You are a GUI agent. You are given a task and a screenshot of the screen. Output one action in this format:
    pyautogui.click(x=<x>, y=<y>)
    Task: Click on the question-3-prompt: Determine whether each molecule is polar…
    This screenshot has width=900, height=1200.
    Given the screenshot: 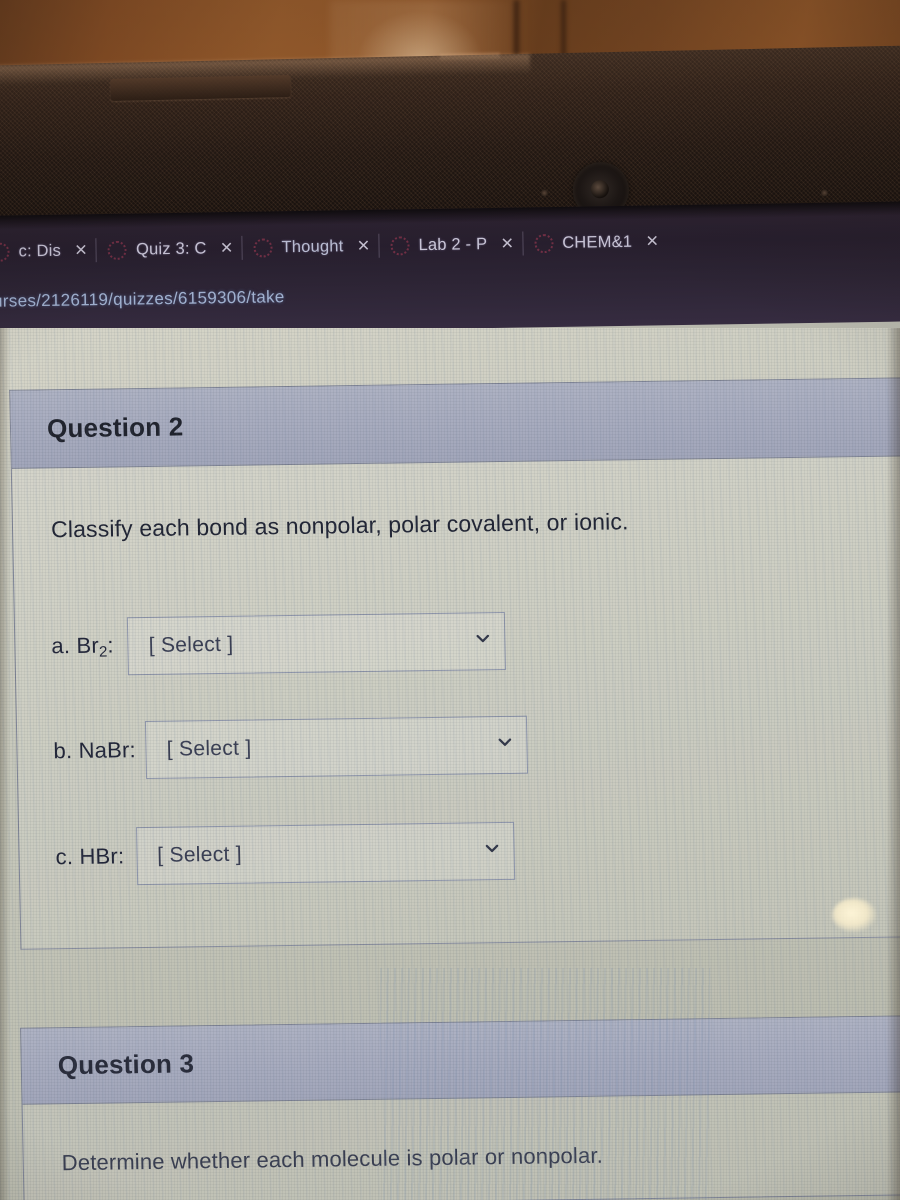 What is the action you would take?
    pyautogui.click(x=332, y=1159)
    